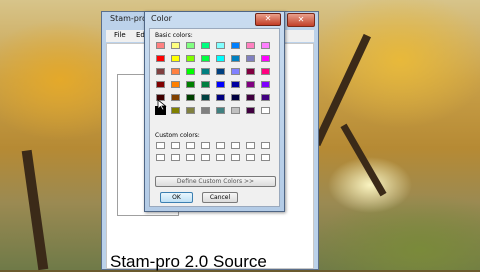 Image resolution: width=480 pixels, height=272 pixels. What do you see at coordinates (120, 35) in the screenshot?
I see `menu-file: File` at bounding box center [120, 35].